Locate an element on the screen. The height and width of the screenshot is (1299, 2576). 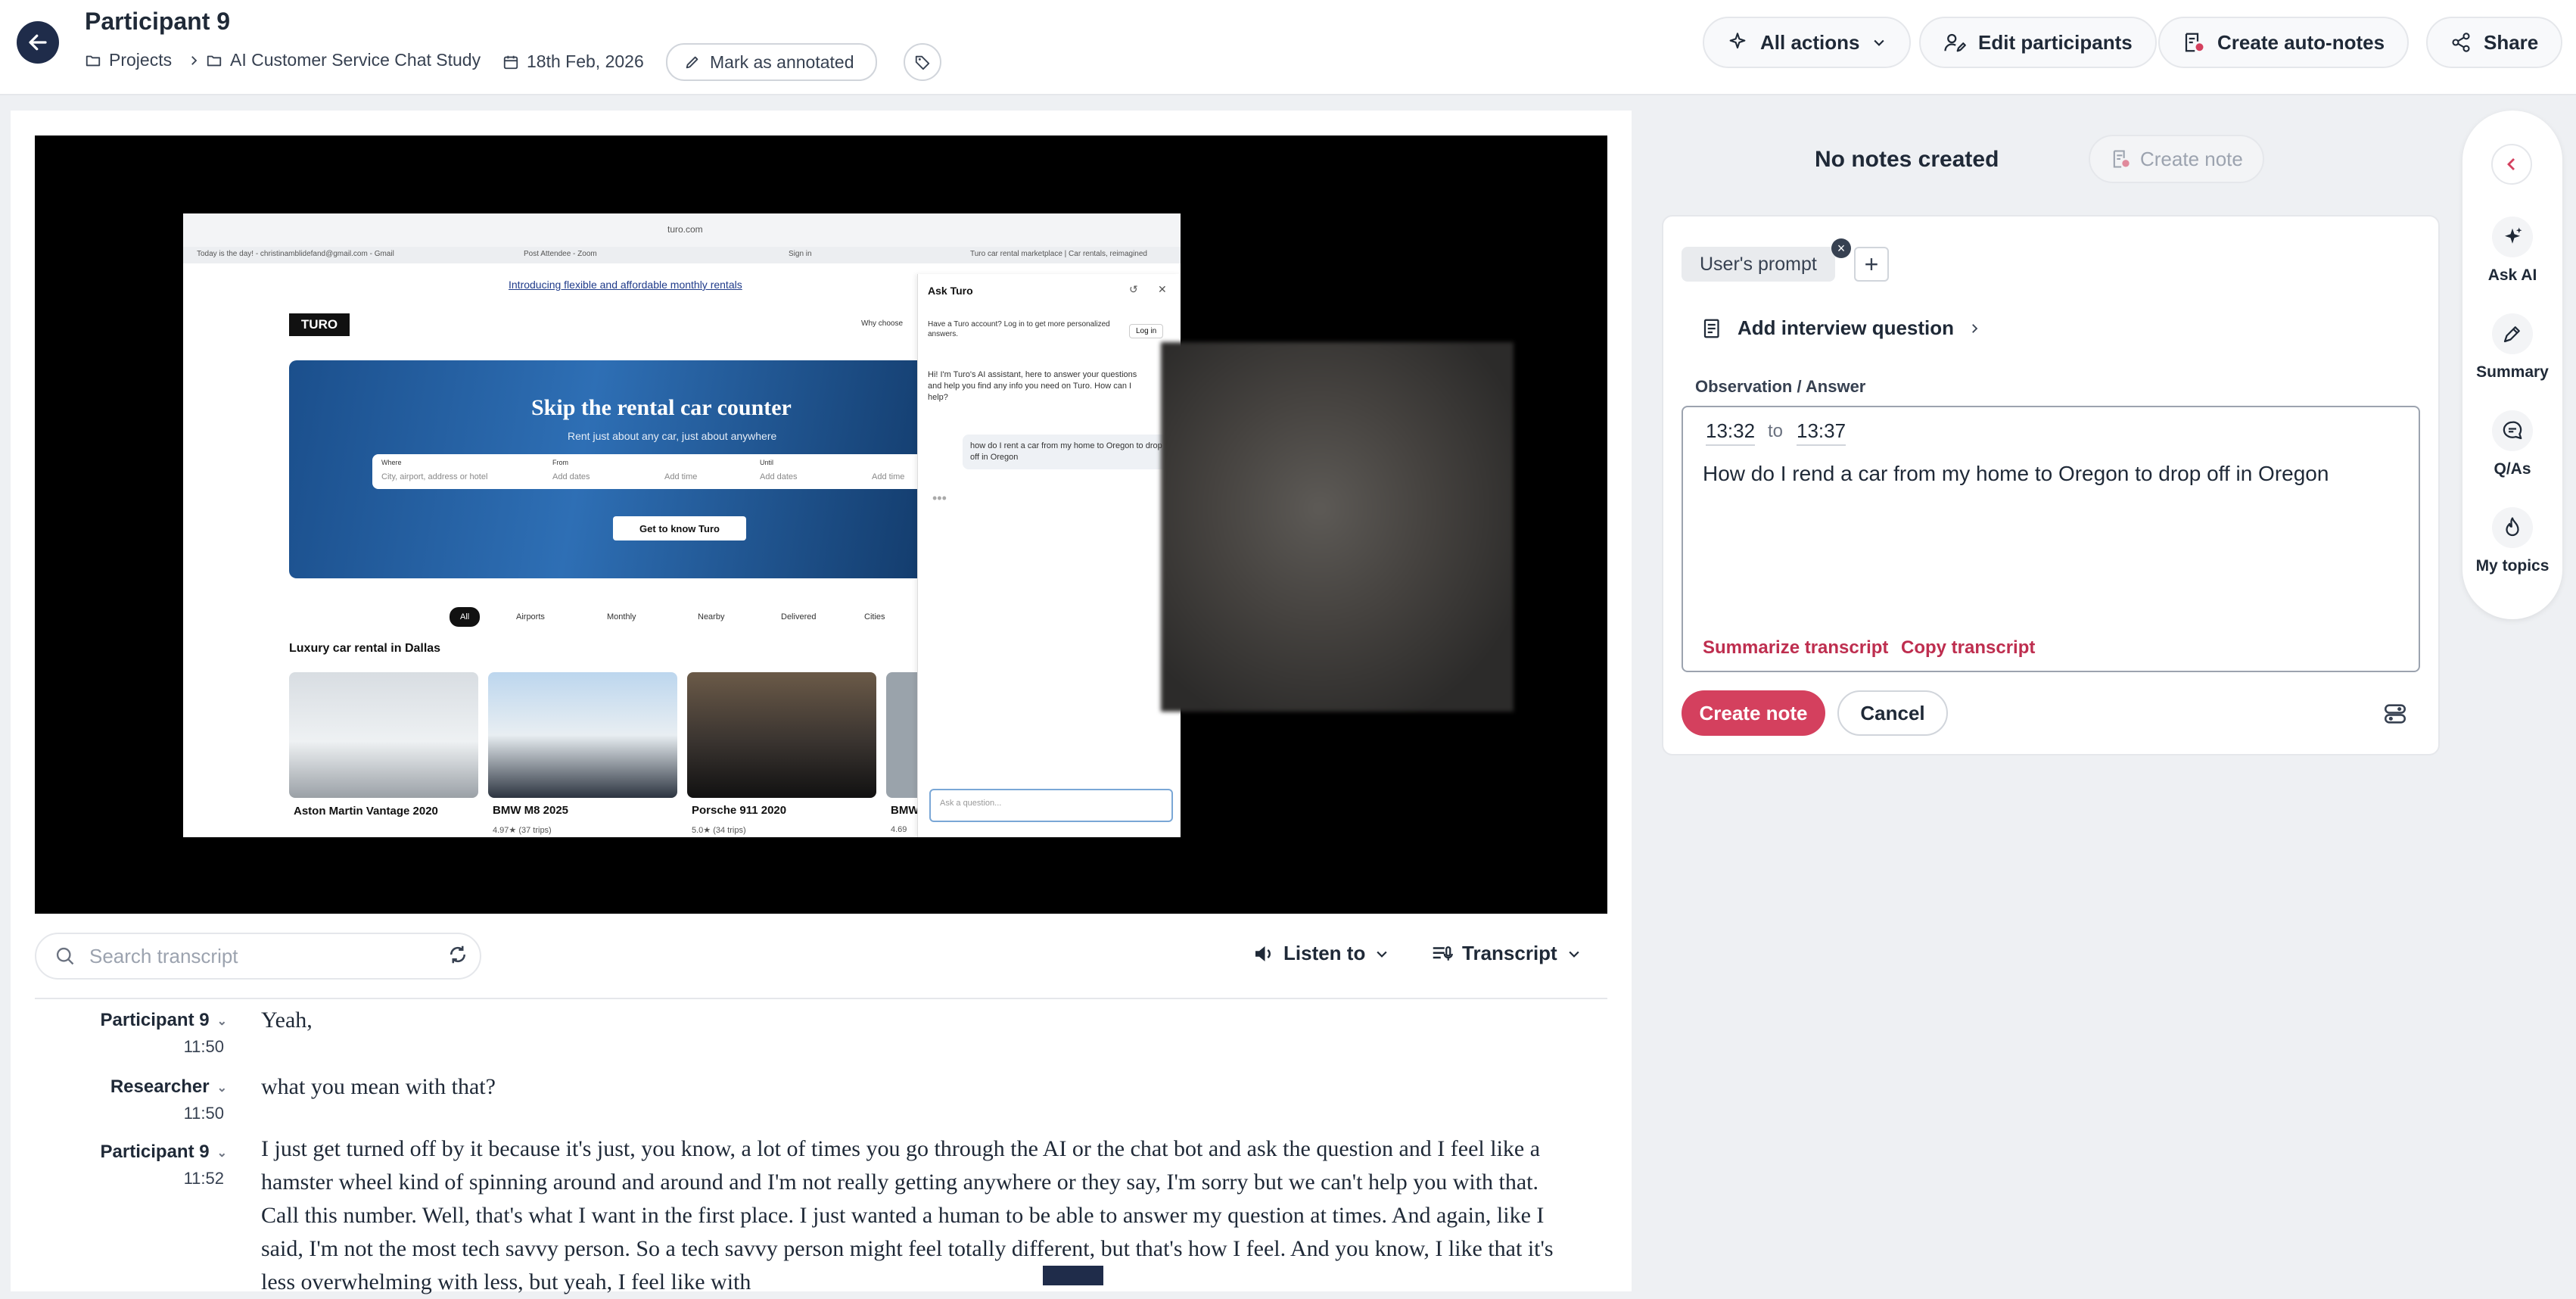
tag-icon is located at coordinates (922, 62).